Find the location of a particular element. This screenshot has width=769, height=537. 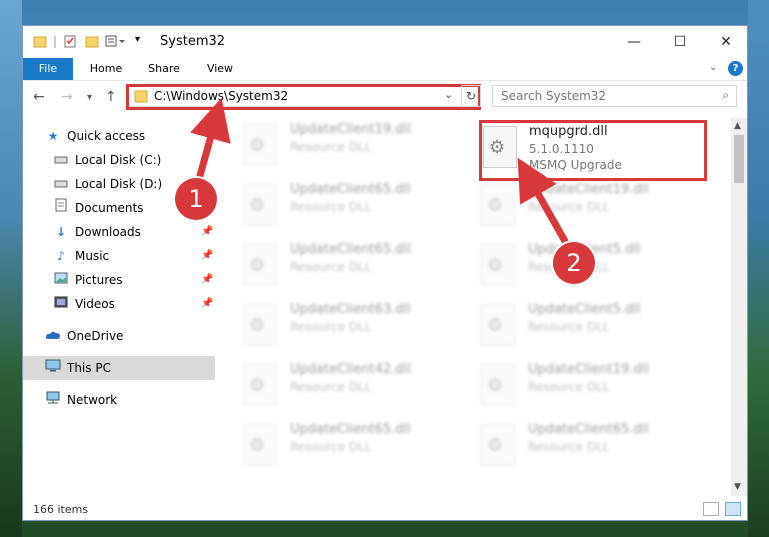

sidebar-item-this-pc: This PC is located at coordinates (119, 368).